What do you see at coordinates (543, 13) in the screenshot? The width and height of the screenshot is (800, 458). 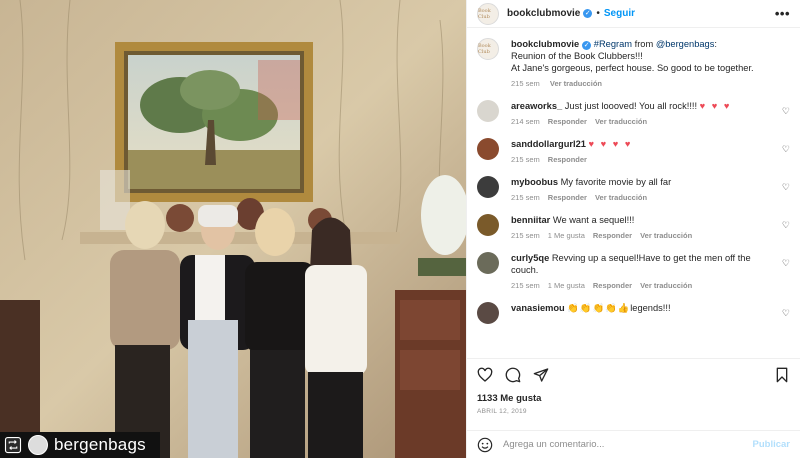 I see `header-username: bookclubmovie` at bounding box center [543, 13].